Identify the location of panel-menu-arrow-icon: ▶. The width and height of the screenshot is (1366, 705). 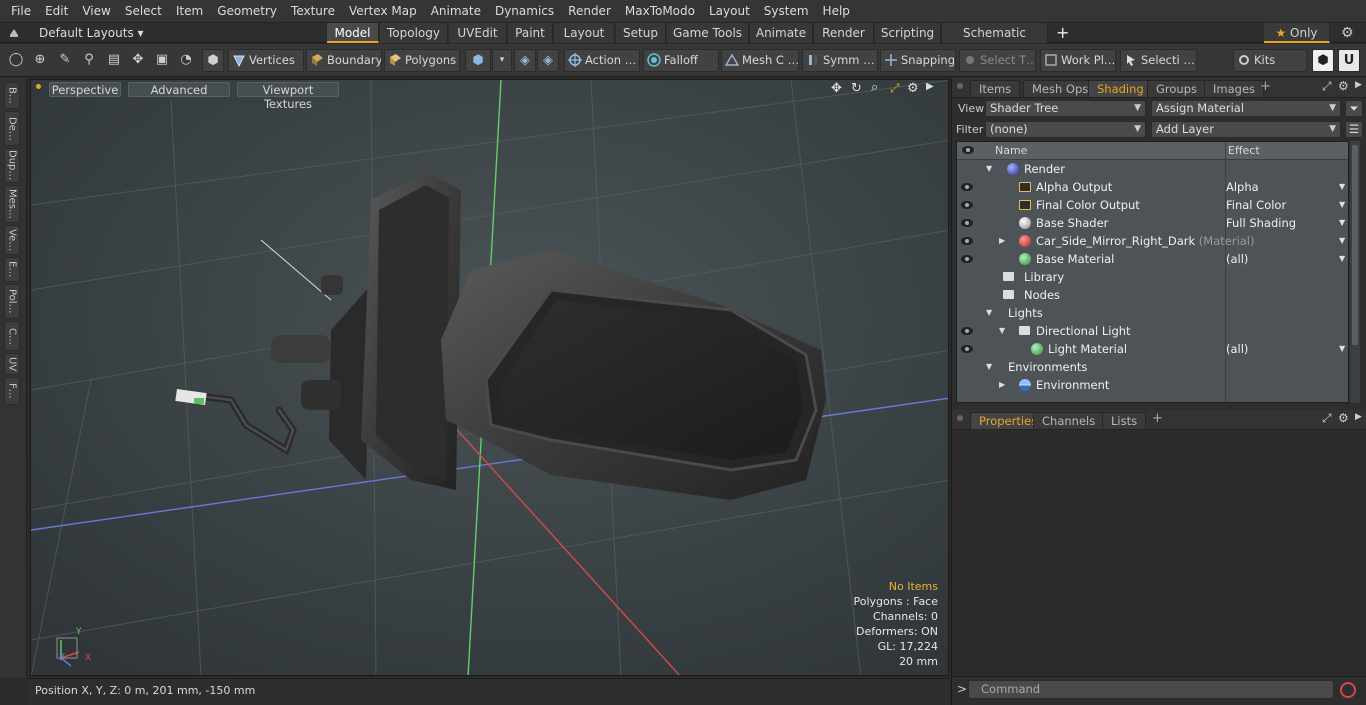
(1358, 417).